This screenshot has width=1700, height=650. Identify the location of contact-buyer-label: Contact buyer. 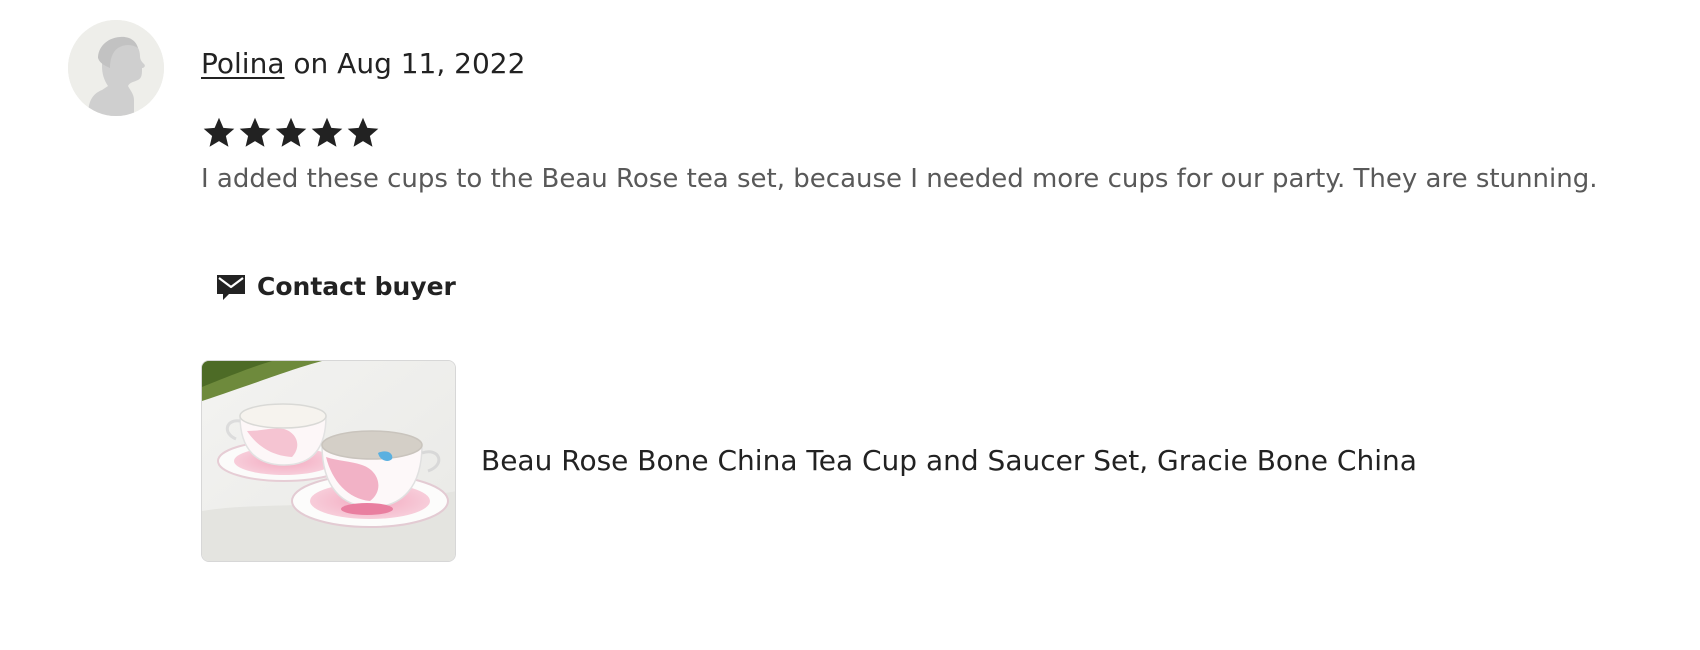
(356, 286).